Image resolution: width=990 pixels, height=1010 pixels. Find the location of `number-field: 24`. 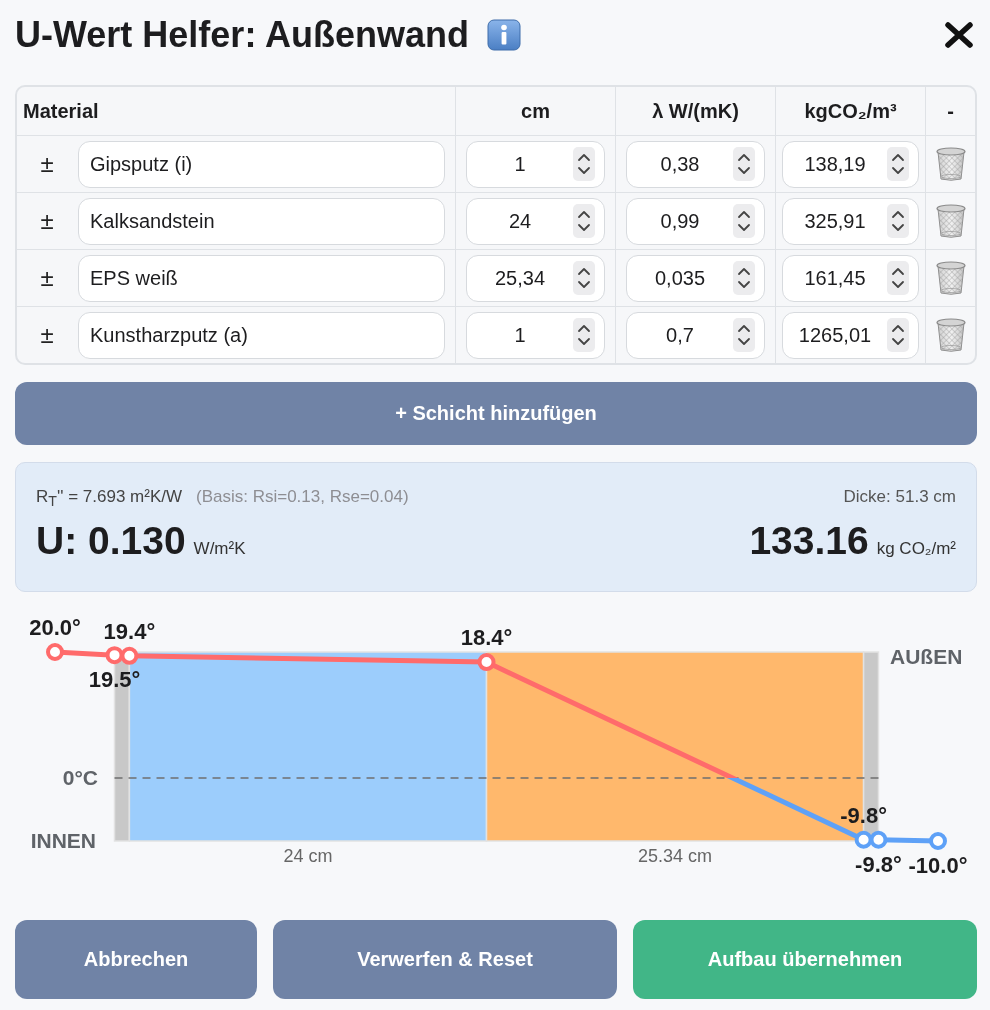

number-field: 24 is located at coordinates (535, 221).